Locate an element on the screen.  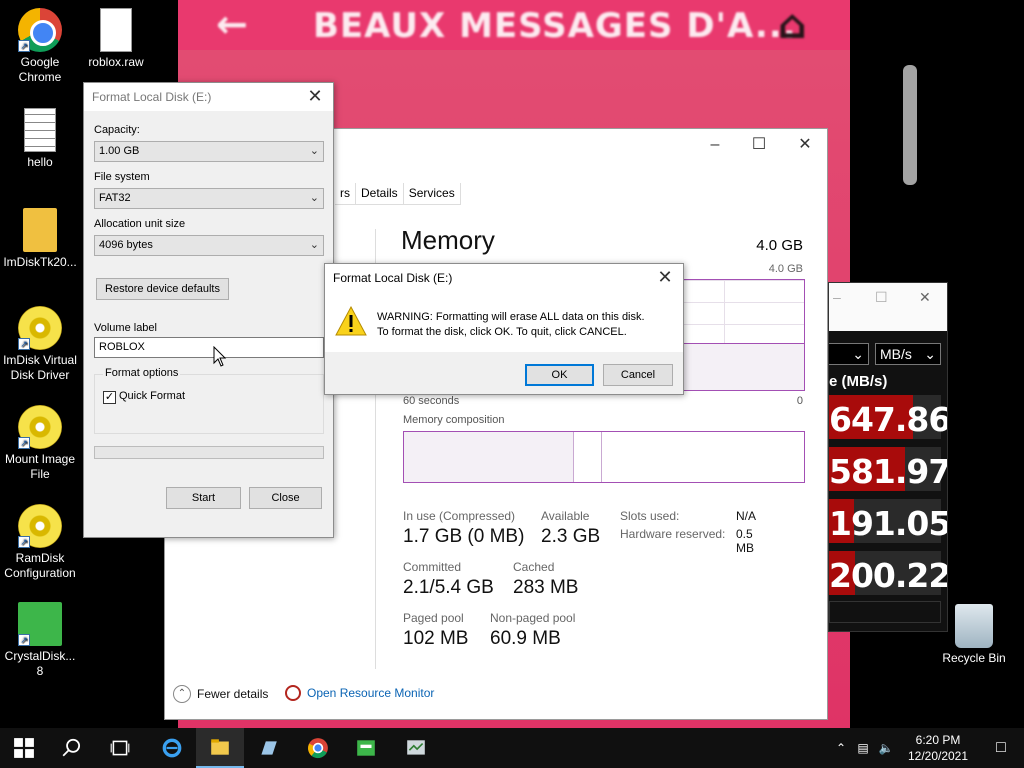
memory-graph-max: 4.0 GB is located at coordinates (785, 269).